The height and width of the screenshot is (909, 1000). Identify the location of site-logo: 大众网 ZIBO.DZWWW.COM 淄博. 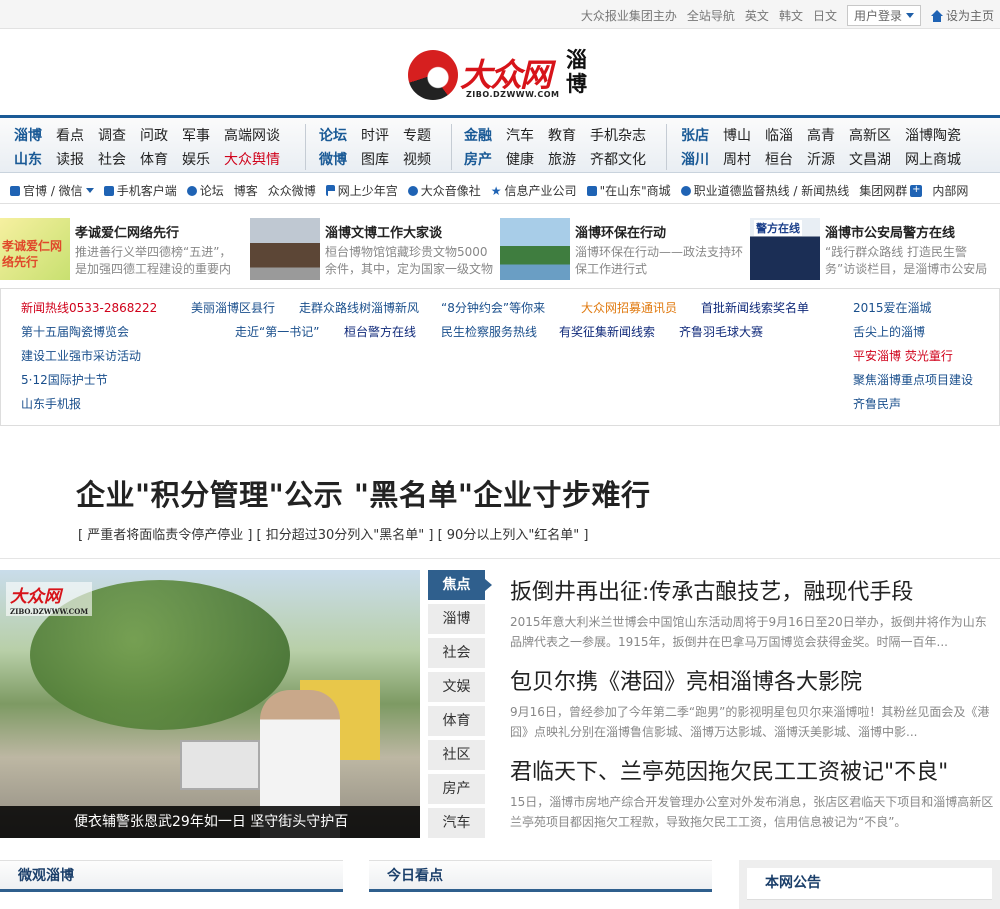
(503, 75).